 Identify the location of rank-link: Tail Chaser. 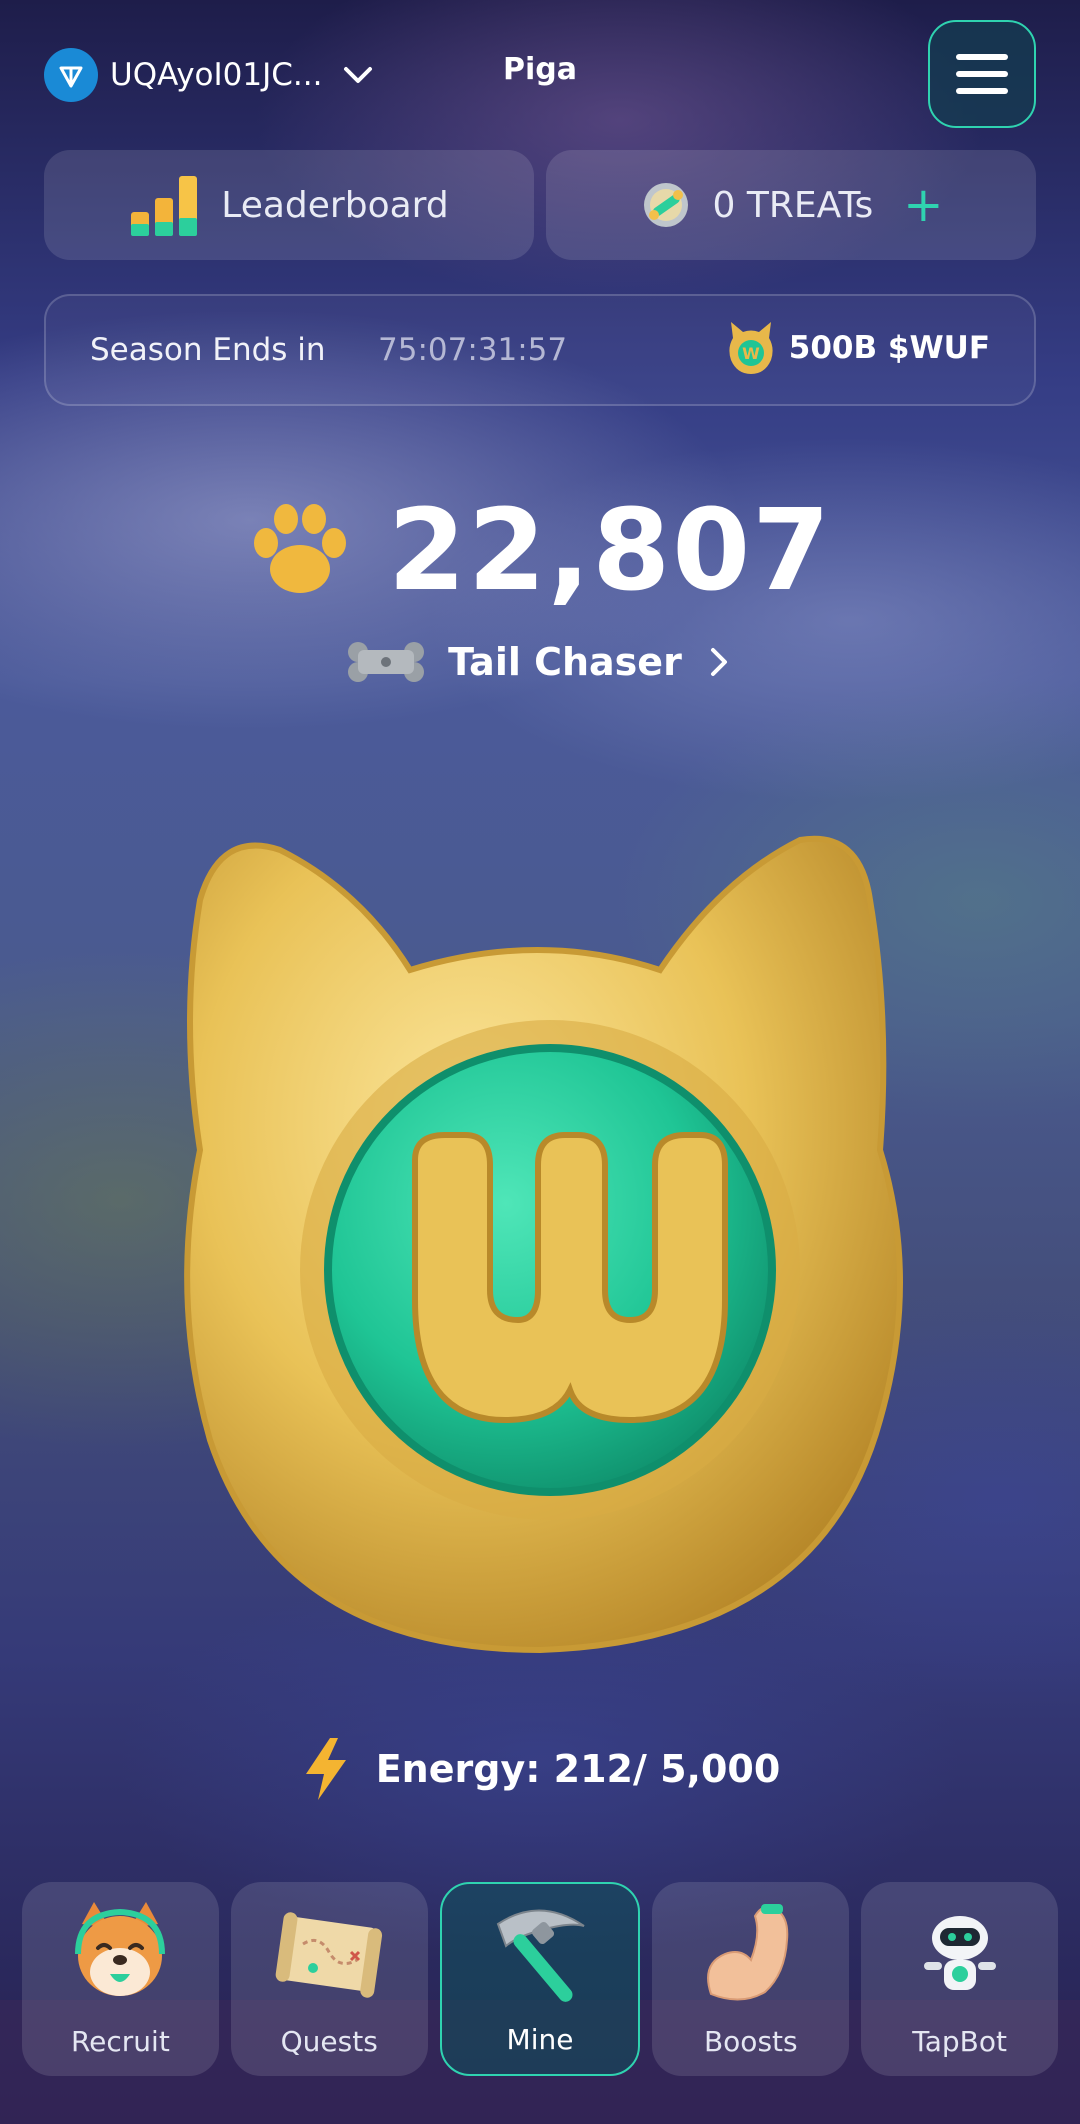
(540, 662).